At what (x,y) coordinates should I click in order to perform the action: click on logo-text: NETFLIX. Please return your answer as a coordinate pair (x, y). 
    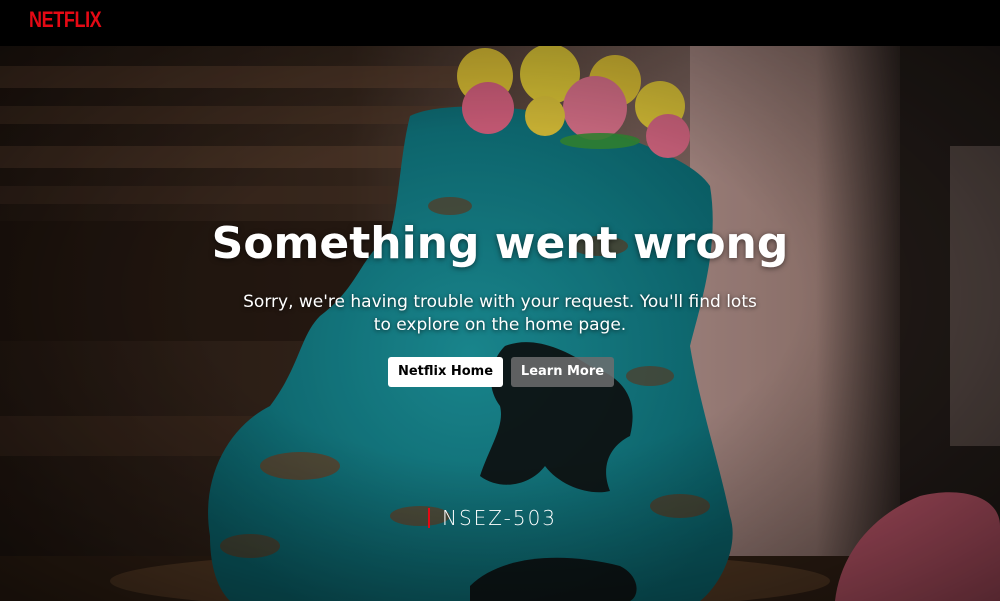
    Looking at the image, I should click on (65, 19).